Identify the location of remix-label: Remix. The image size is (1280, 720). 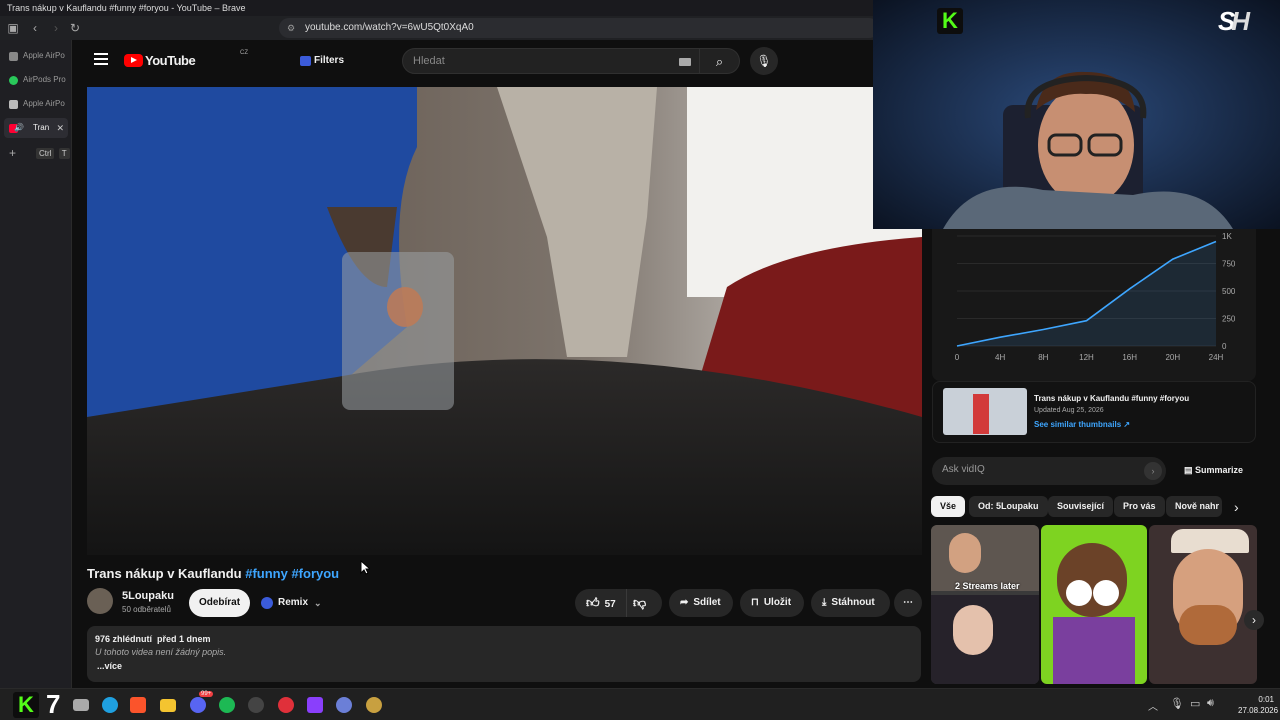
(293, 602).